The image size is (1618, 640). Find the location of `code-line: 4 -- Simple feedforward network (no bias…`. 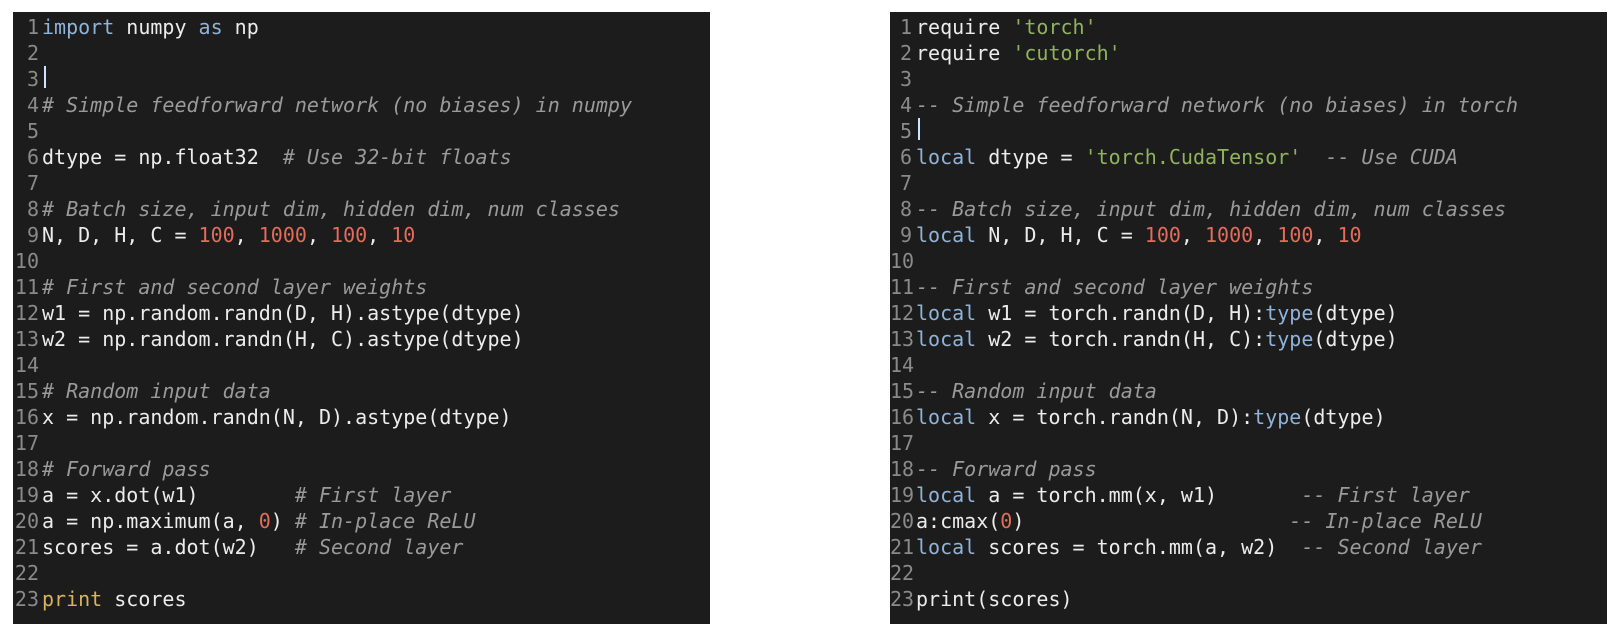

code-line: 4 -- Simple feedforward network (no bias… is located at coordinates (1248, 105).